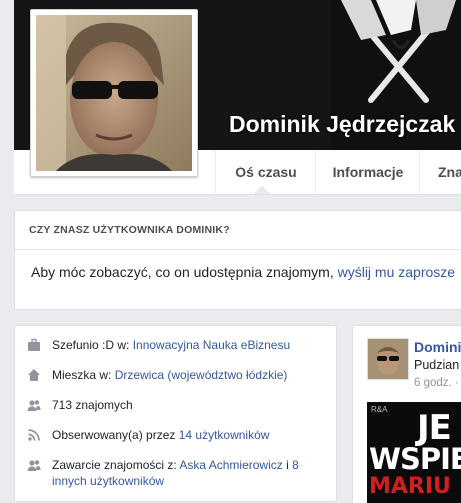  What do you see at coordinates (436, 383) in the screenshot?
I see `post-timestamp: 6 godz. ·` at bounding box center [436, 383].